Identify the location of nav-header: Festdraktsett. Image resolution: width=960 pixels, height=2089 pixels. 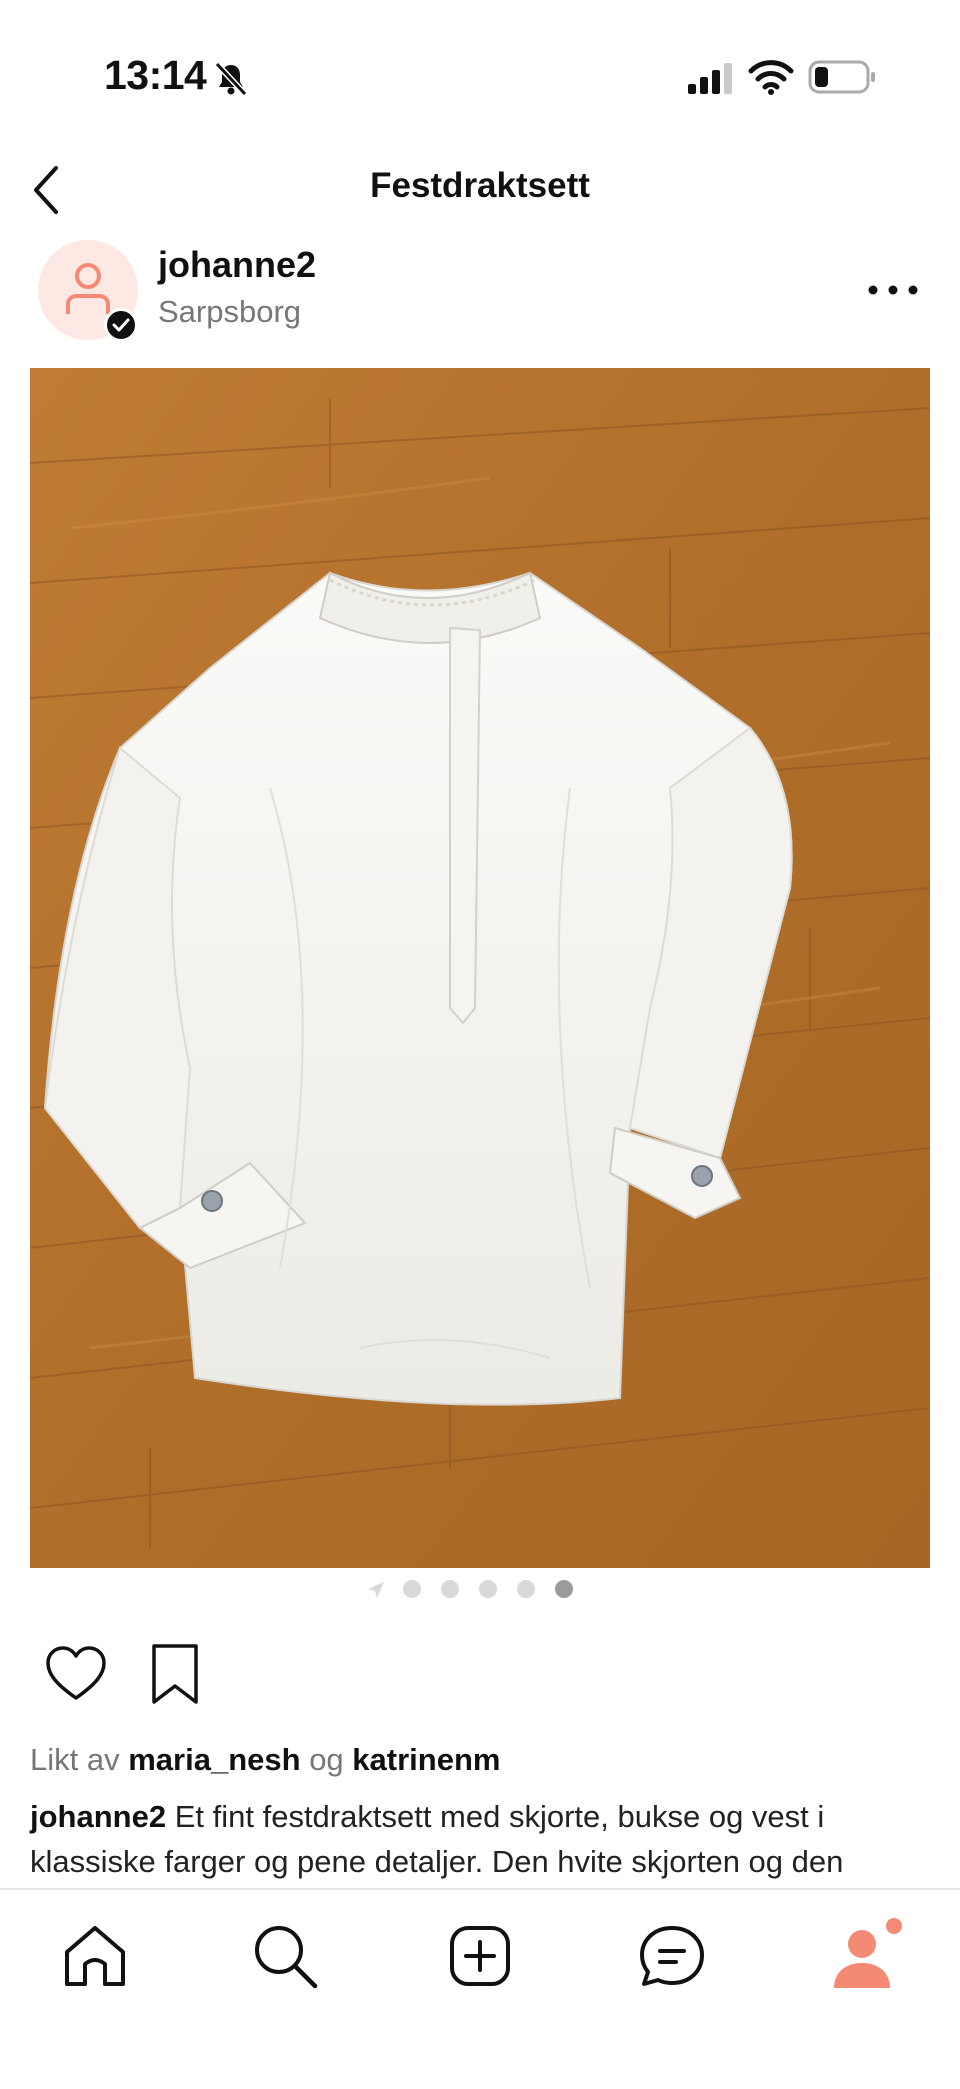
(480, 190).